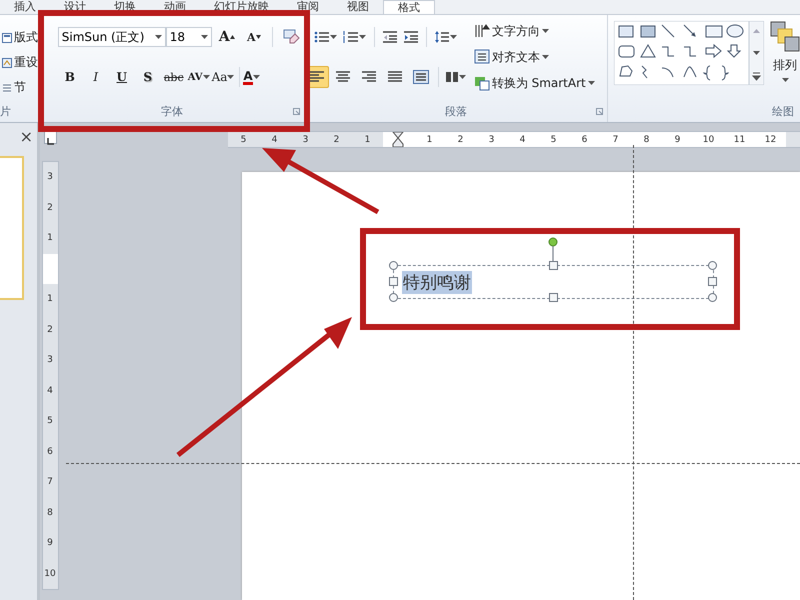 The width and height of the screenshot is (800, 600). Describe the element at coordinates (20, 37) in the screenshot. I see `slide-command-button: 版式` at that location.